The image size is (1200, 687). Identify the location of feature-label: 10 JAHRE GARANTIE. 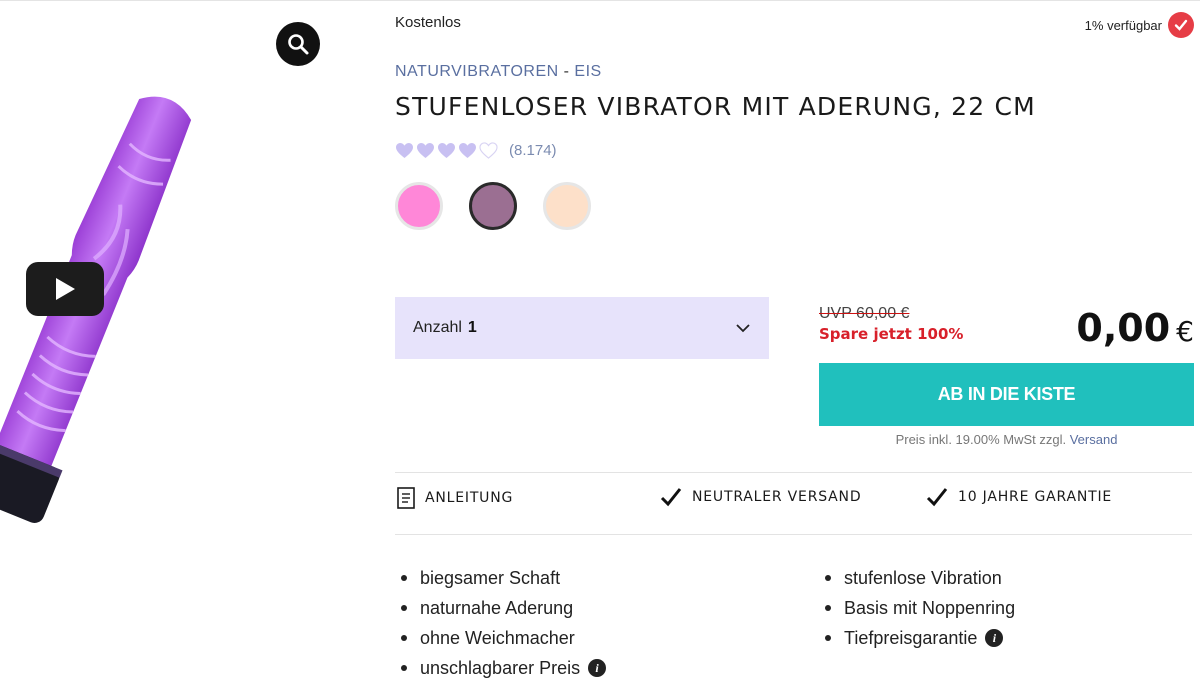
(1035, 497).